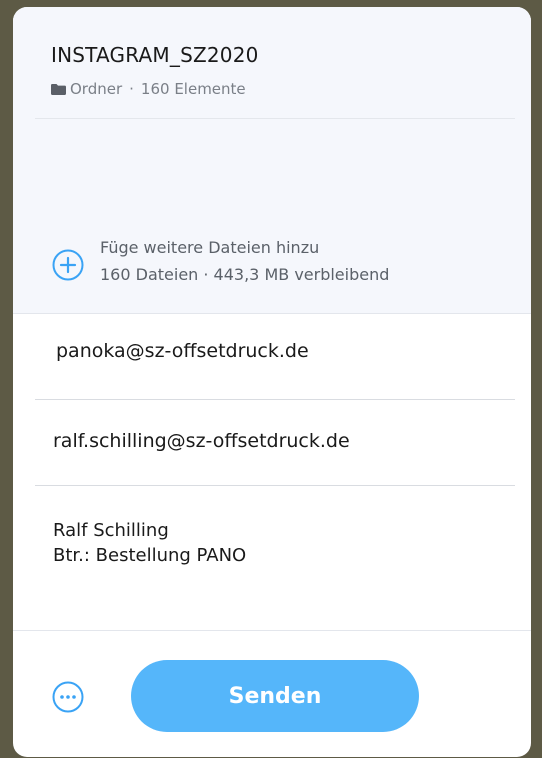 This screenshot has height=758, width=542. What do you see at coordinates (275, 118) in the screenshot?
I see `divider` at bounding box center [275, 118].